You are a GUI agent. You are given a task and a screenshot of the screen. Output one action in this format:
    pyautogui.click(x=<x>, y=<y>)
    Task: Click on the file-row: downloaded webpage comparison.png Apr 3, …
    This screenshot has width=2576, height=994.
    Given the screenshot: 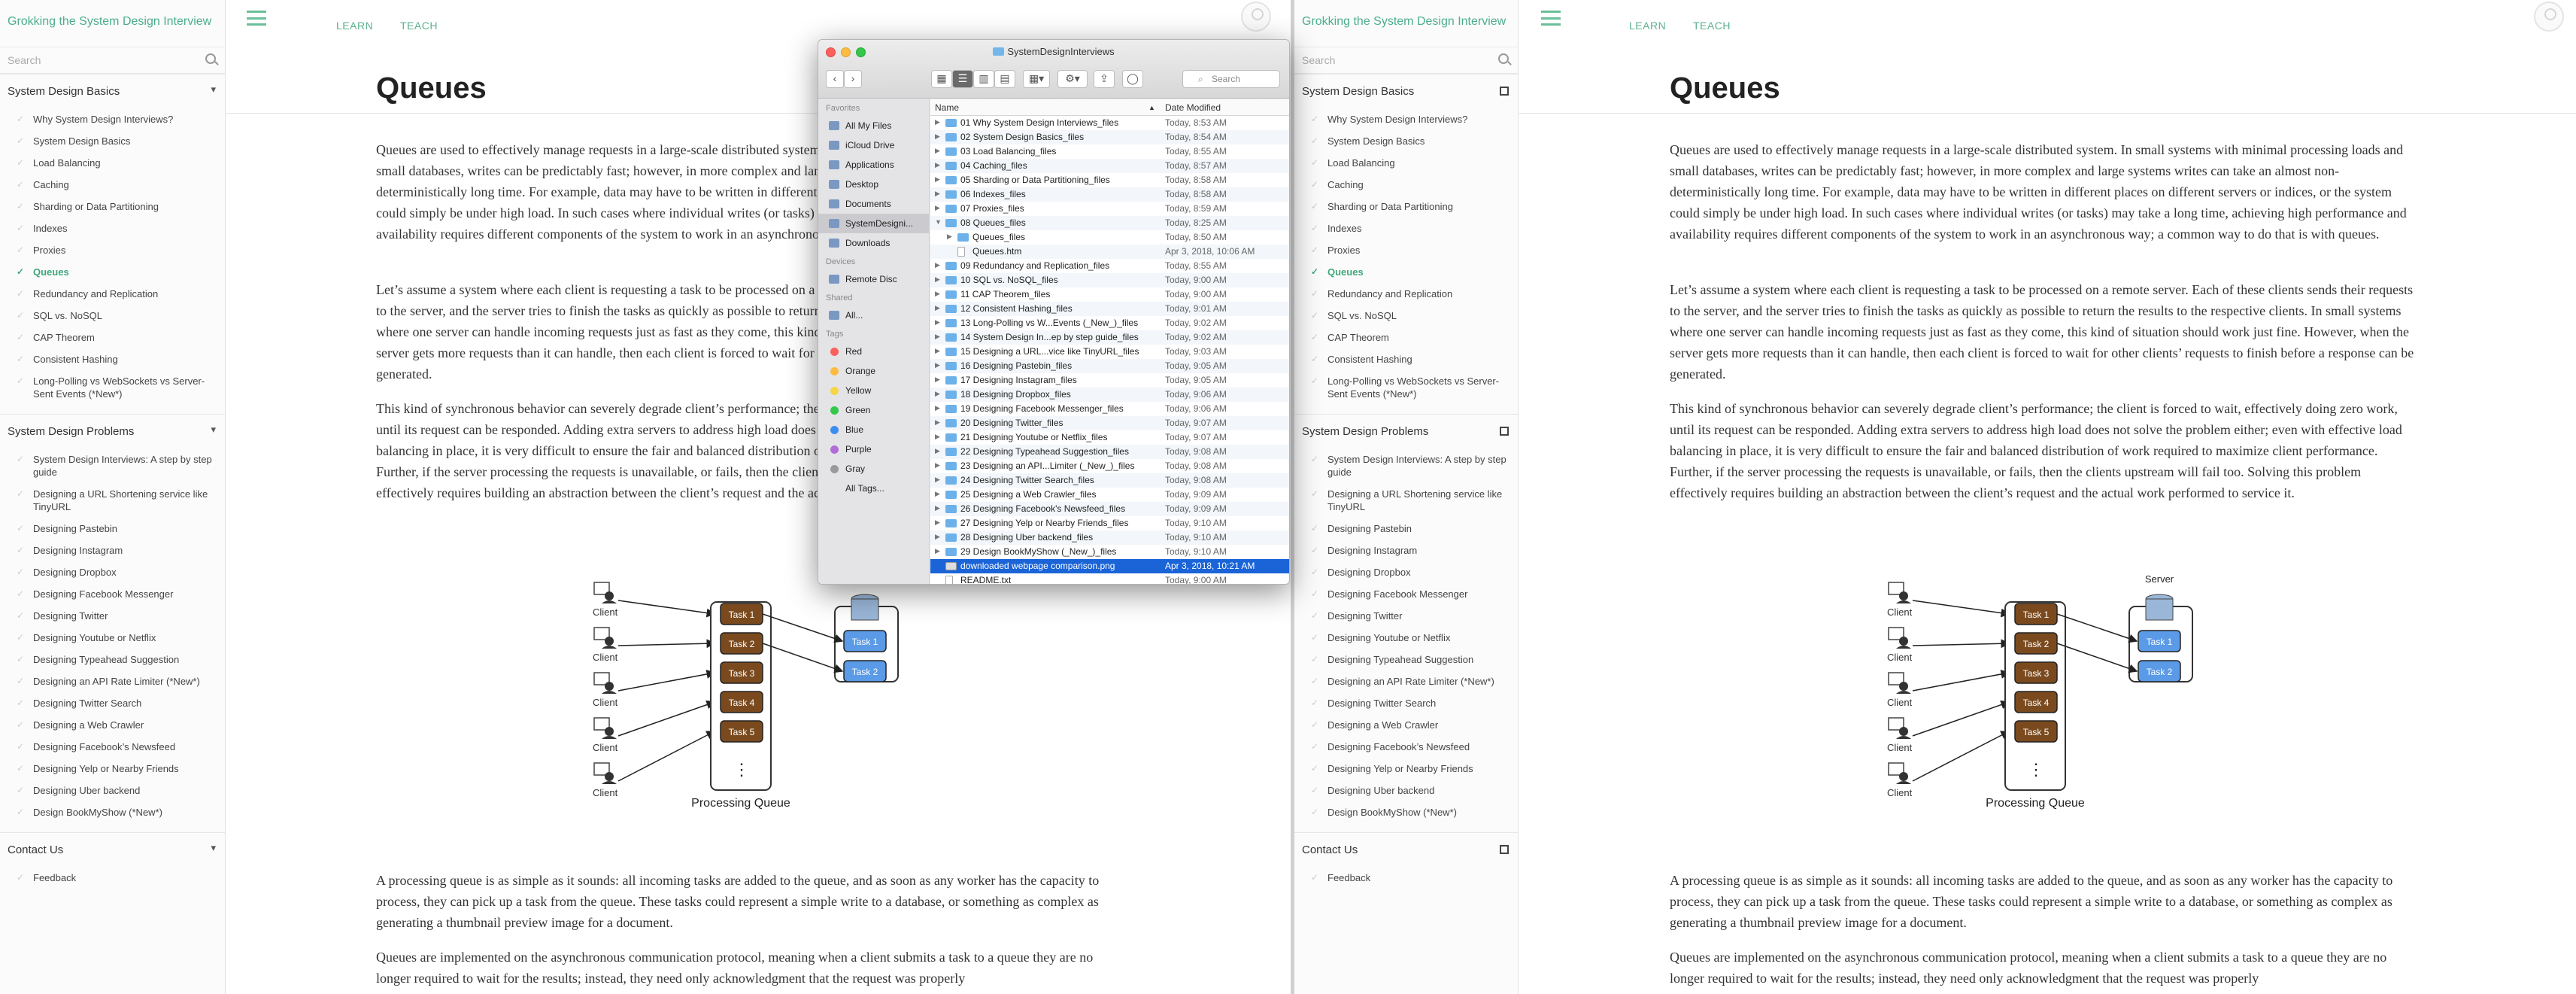 What is the action you would take?
    pyautogui.click(x=1109, y=566)
    